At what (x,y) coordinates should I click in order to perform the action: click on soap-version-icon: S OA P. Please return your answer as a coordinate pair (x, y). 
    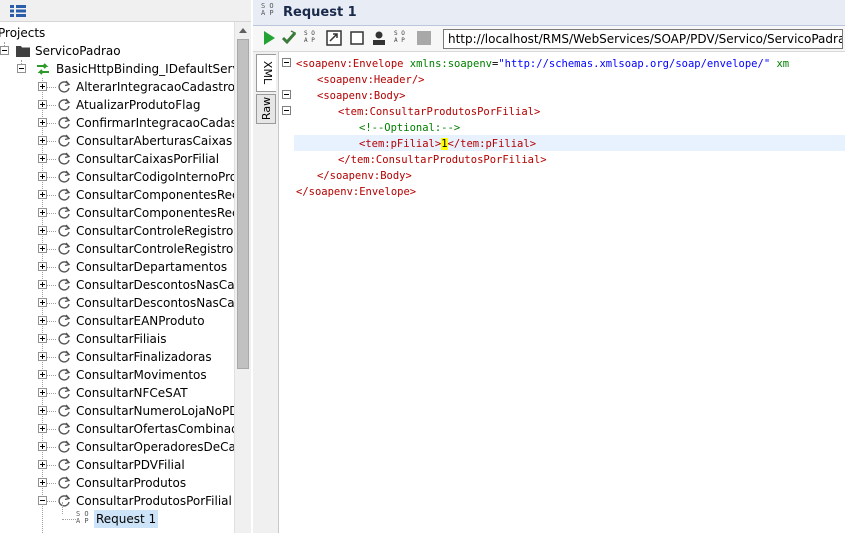
    Looking at the image, I should click on (402, 38).